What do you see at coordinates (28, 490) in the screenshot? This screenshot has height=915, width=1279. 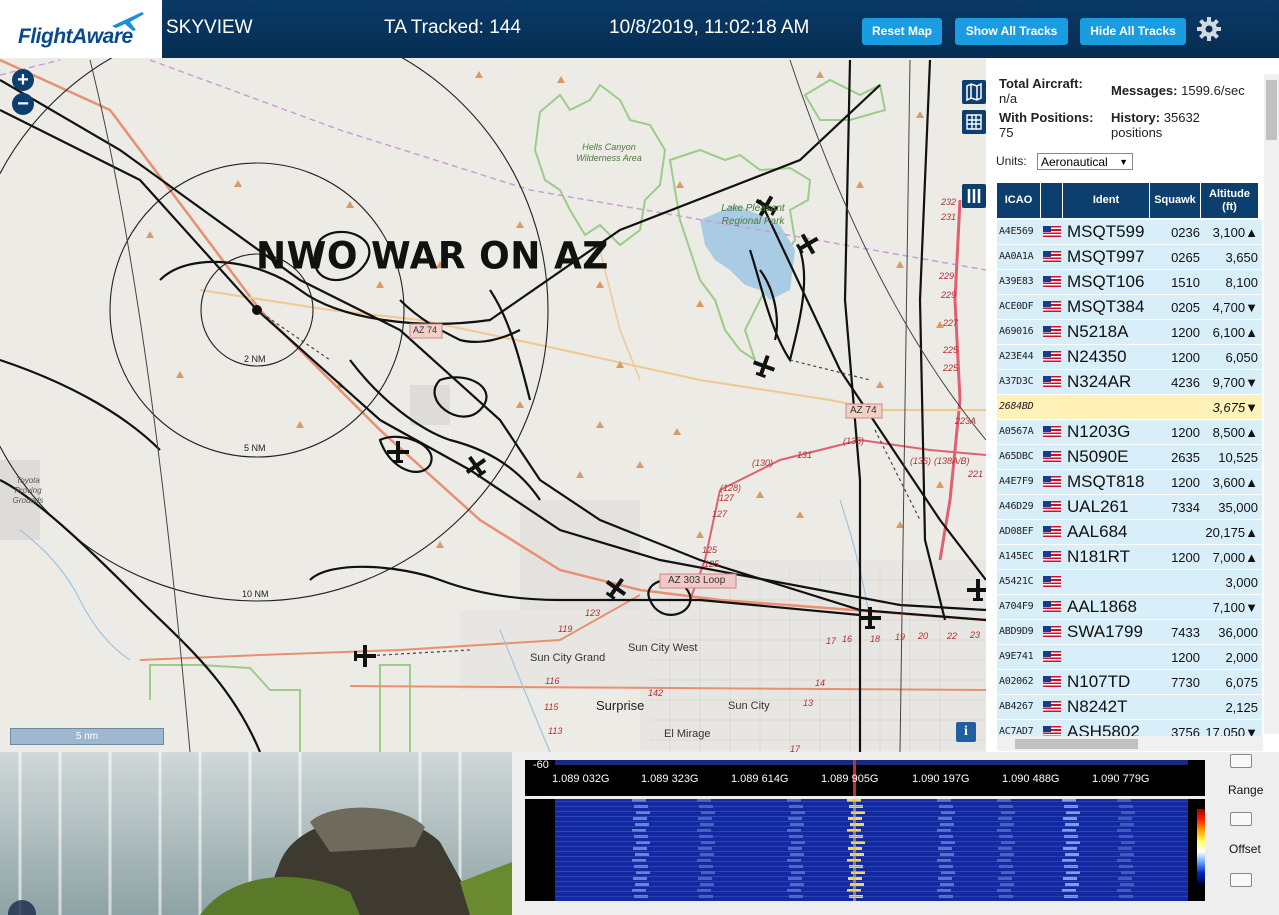 I see `place-toyota: Toyota Proving Grounds` at bounding box center [28, 490].